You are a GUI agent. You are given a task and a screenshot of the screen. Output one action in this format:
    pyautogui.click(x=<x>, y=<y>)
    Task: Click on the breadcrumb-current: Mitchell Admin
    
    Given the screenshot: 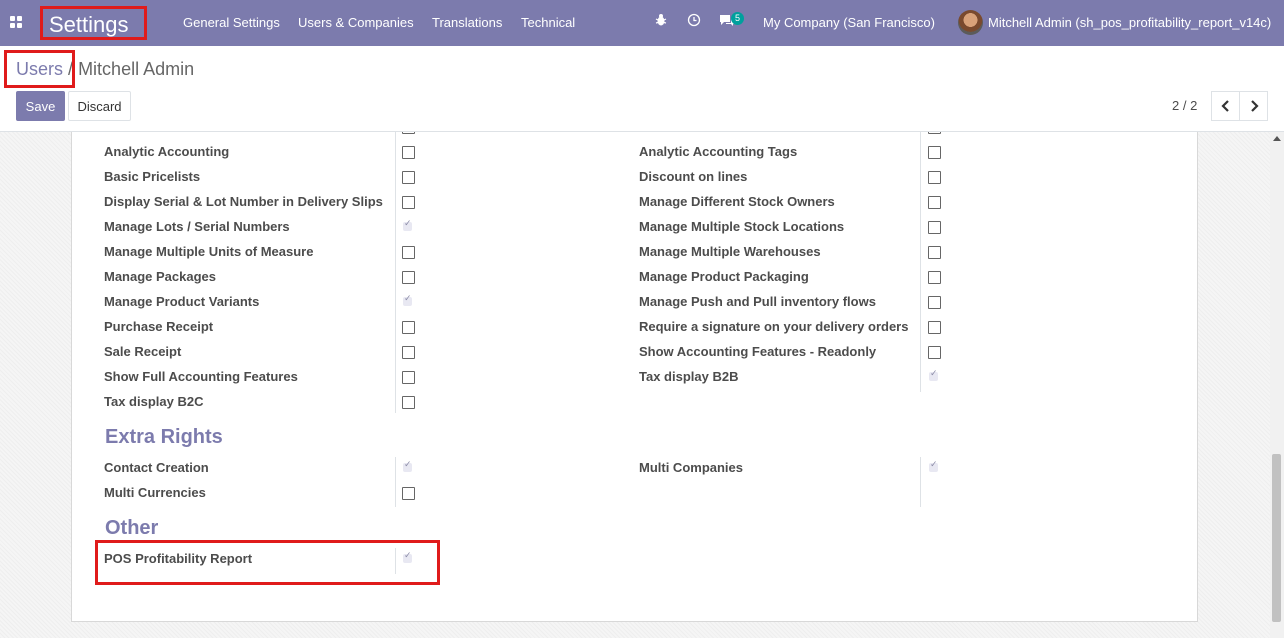 What is the action you would take?
    pyautogui.click(x=136, y=69)
    